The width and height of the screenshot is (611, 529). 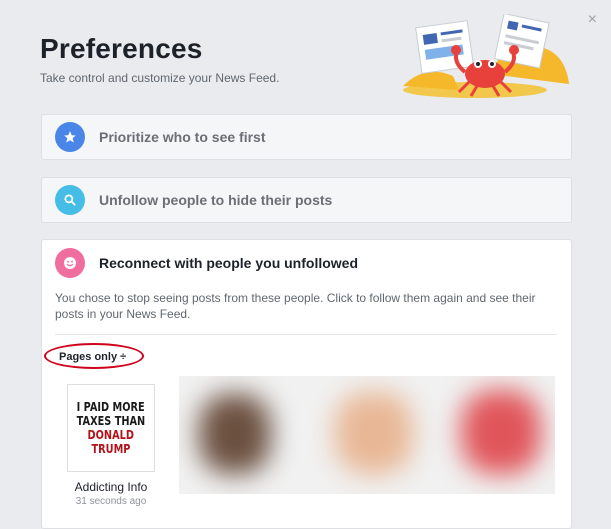 What do you see at coordinates (306, 334) in the screenshot?
I see `section-divider` at bounding box center [306, 334].